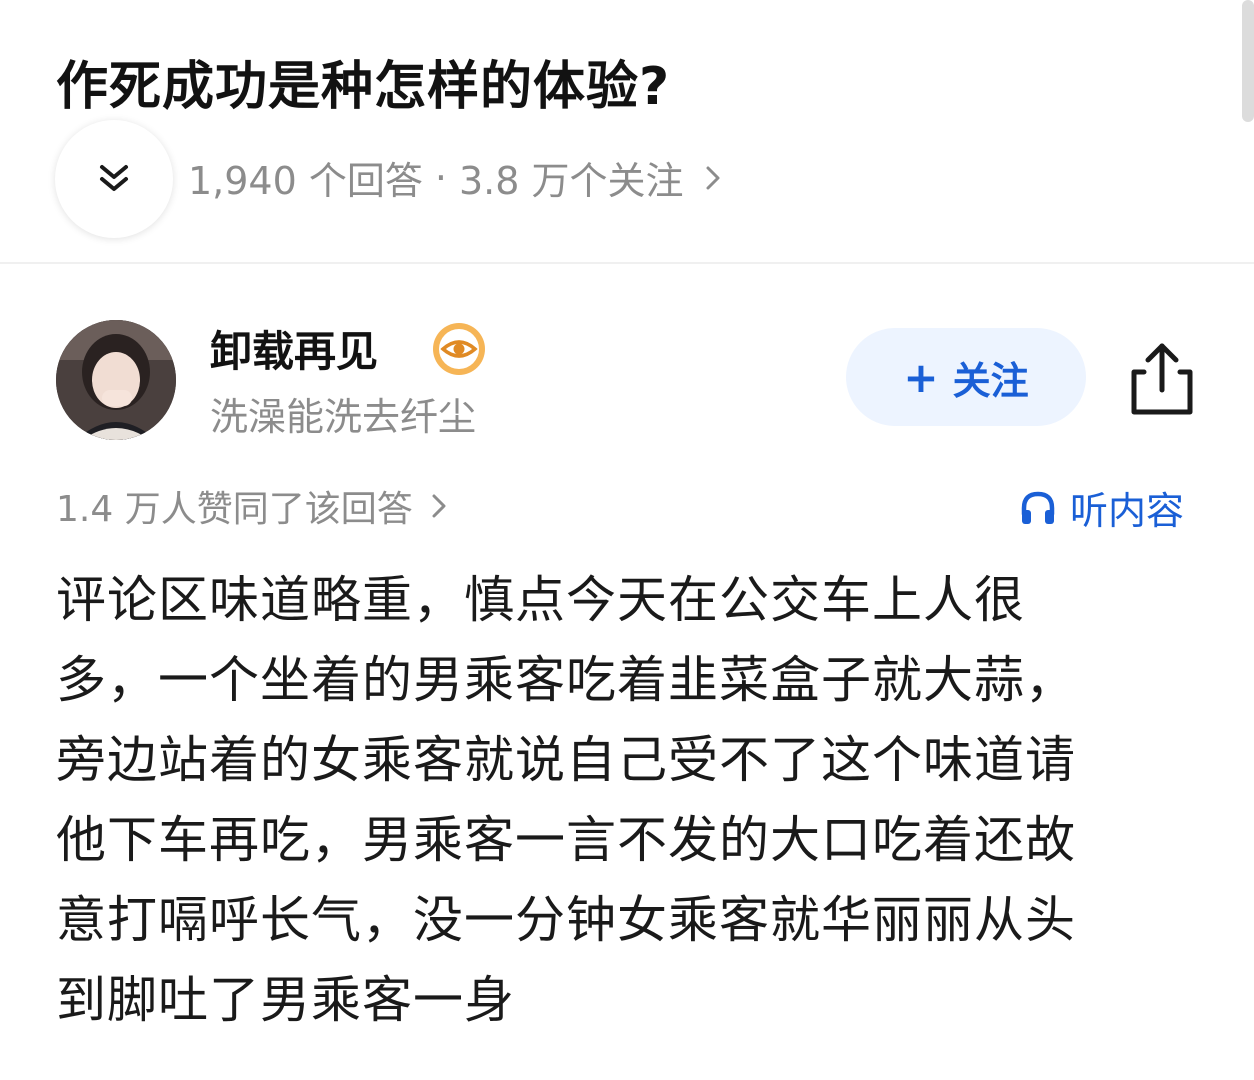 The image size is (1254, 1080). I want to click on follow-label: 关注, so click(990, 380).